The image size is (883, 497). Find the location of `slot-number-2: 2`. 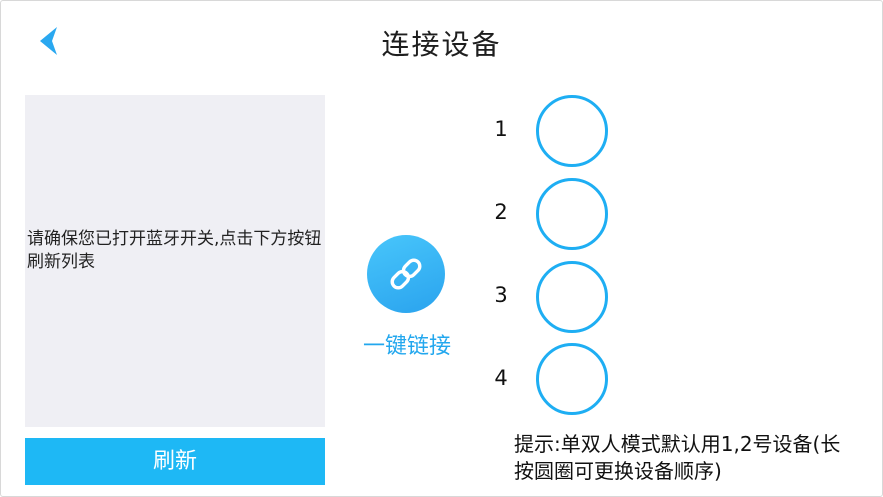

slot-number-2: 2 is located at coordinates (501, 212).